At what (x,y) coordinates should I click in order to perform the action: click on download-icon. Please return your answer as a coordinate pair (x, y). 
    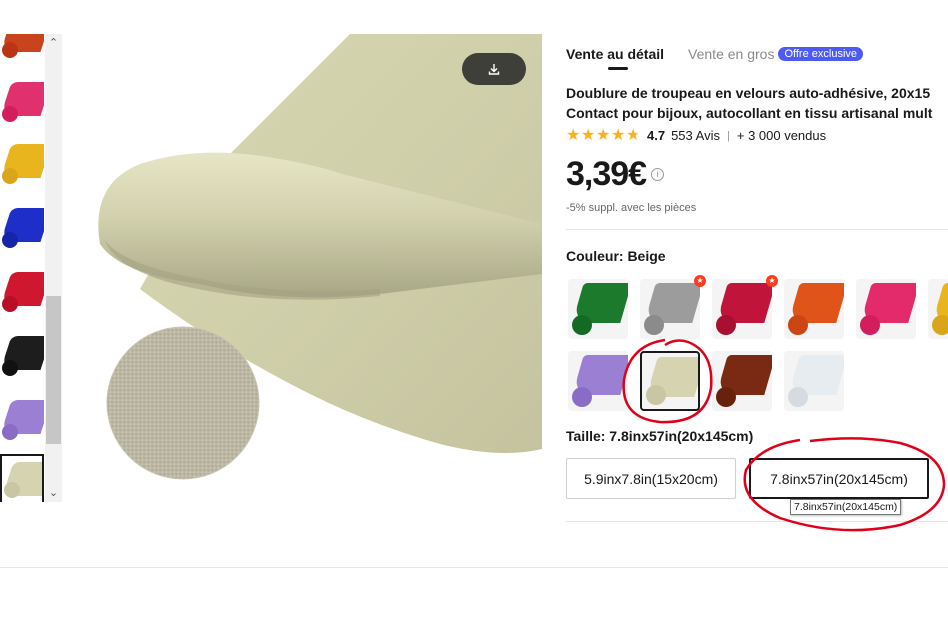
    Looking at the image, I should click on (494, 69).